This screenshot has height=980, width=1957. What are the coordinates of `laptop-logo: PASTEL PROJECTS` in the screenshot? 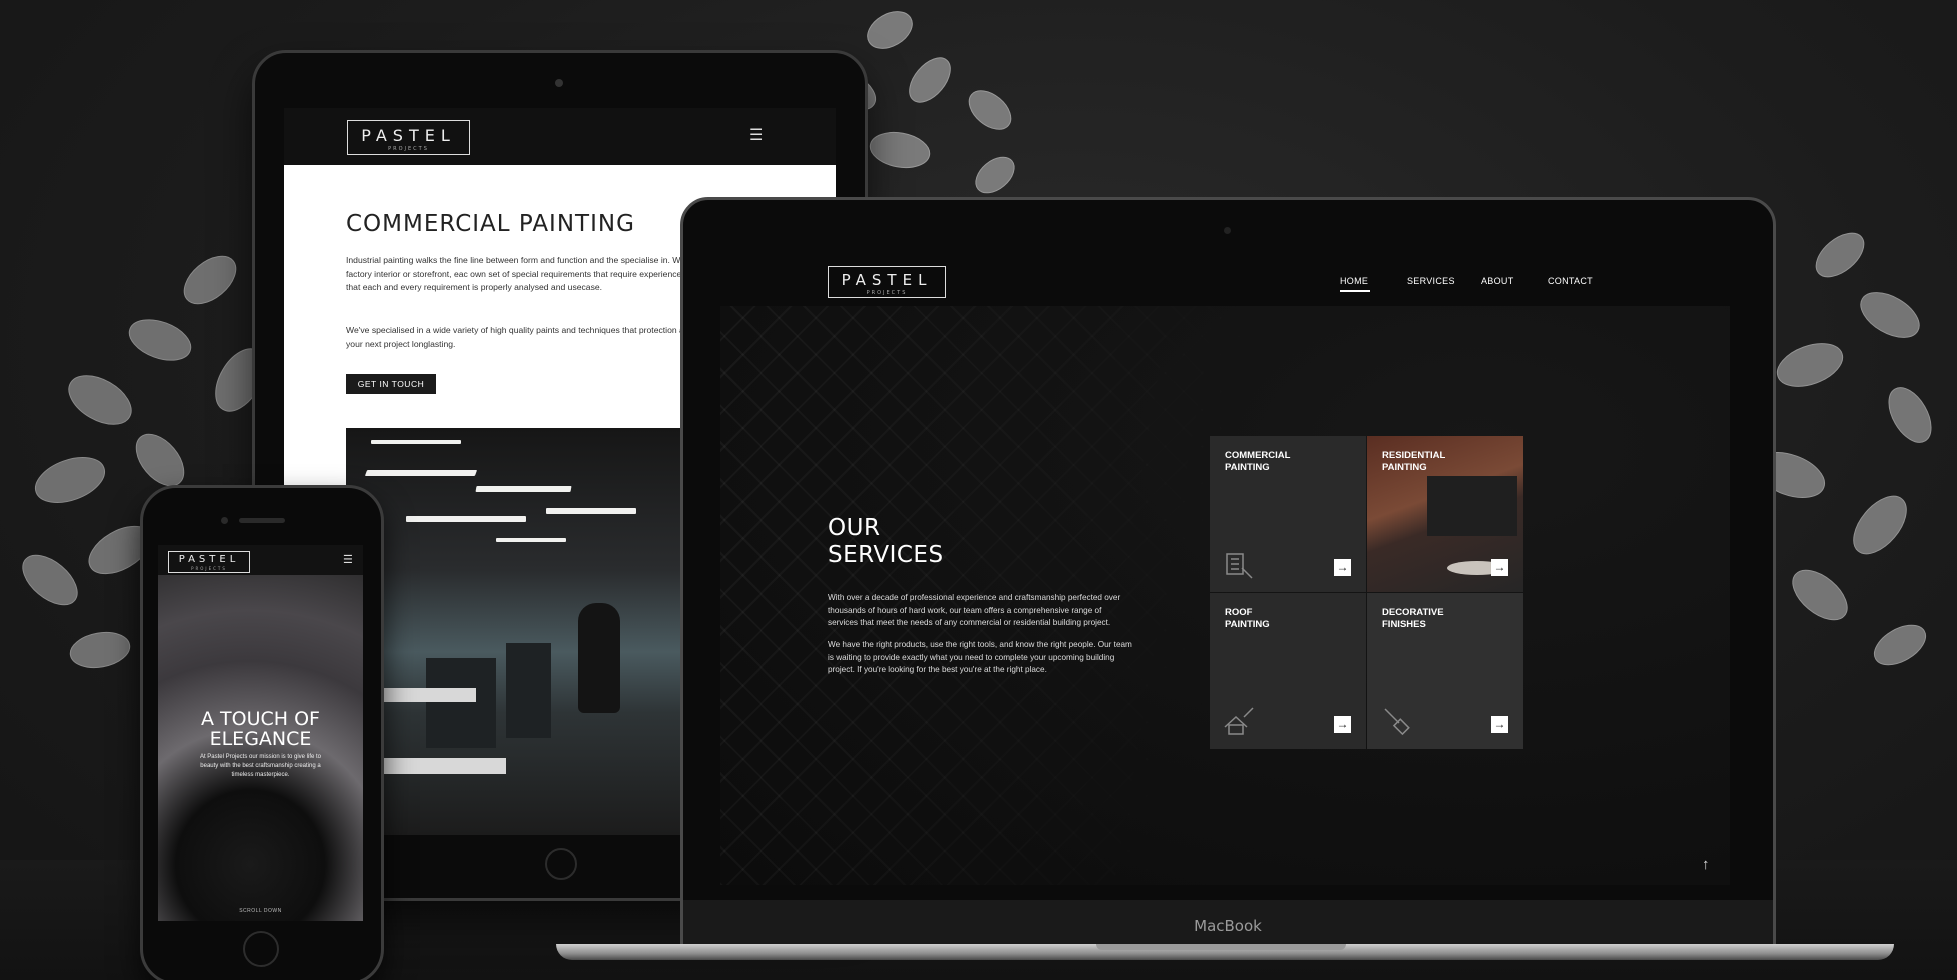 It's located at (887, 282).